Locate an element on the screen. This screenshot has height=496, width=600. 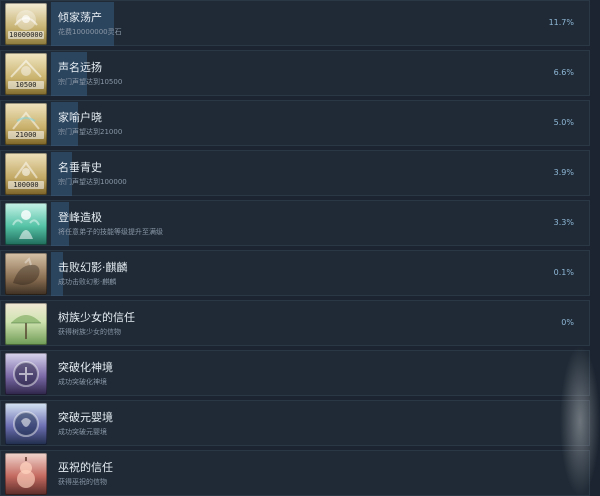
achievement-title: 击败幻影·麒麟 is located at coordinates (93, 267).